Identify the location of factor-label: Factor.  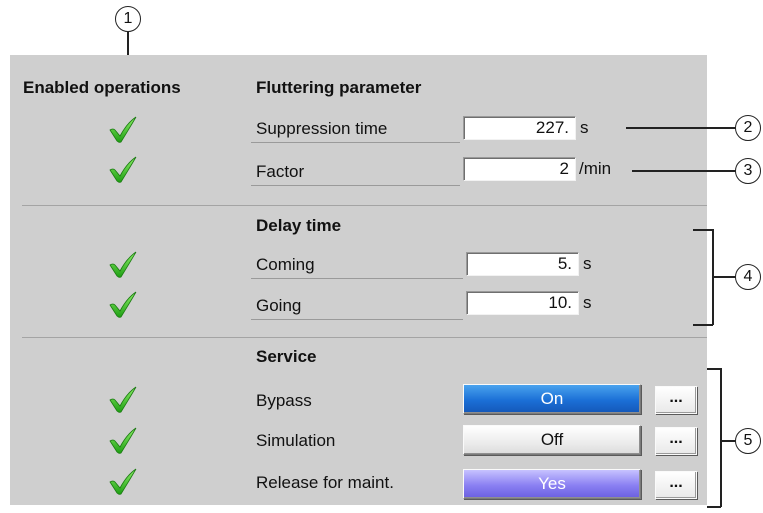
(280, 171).